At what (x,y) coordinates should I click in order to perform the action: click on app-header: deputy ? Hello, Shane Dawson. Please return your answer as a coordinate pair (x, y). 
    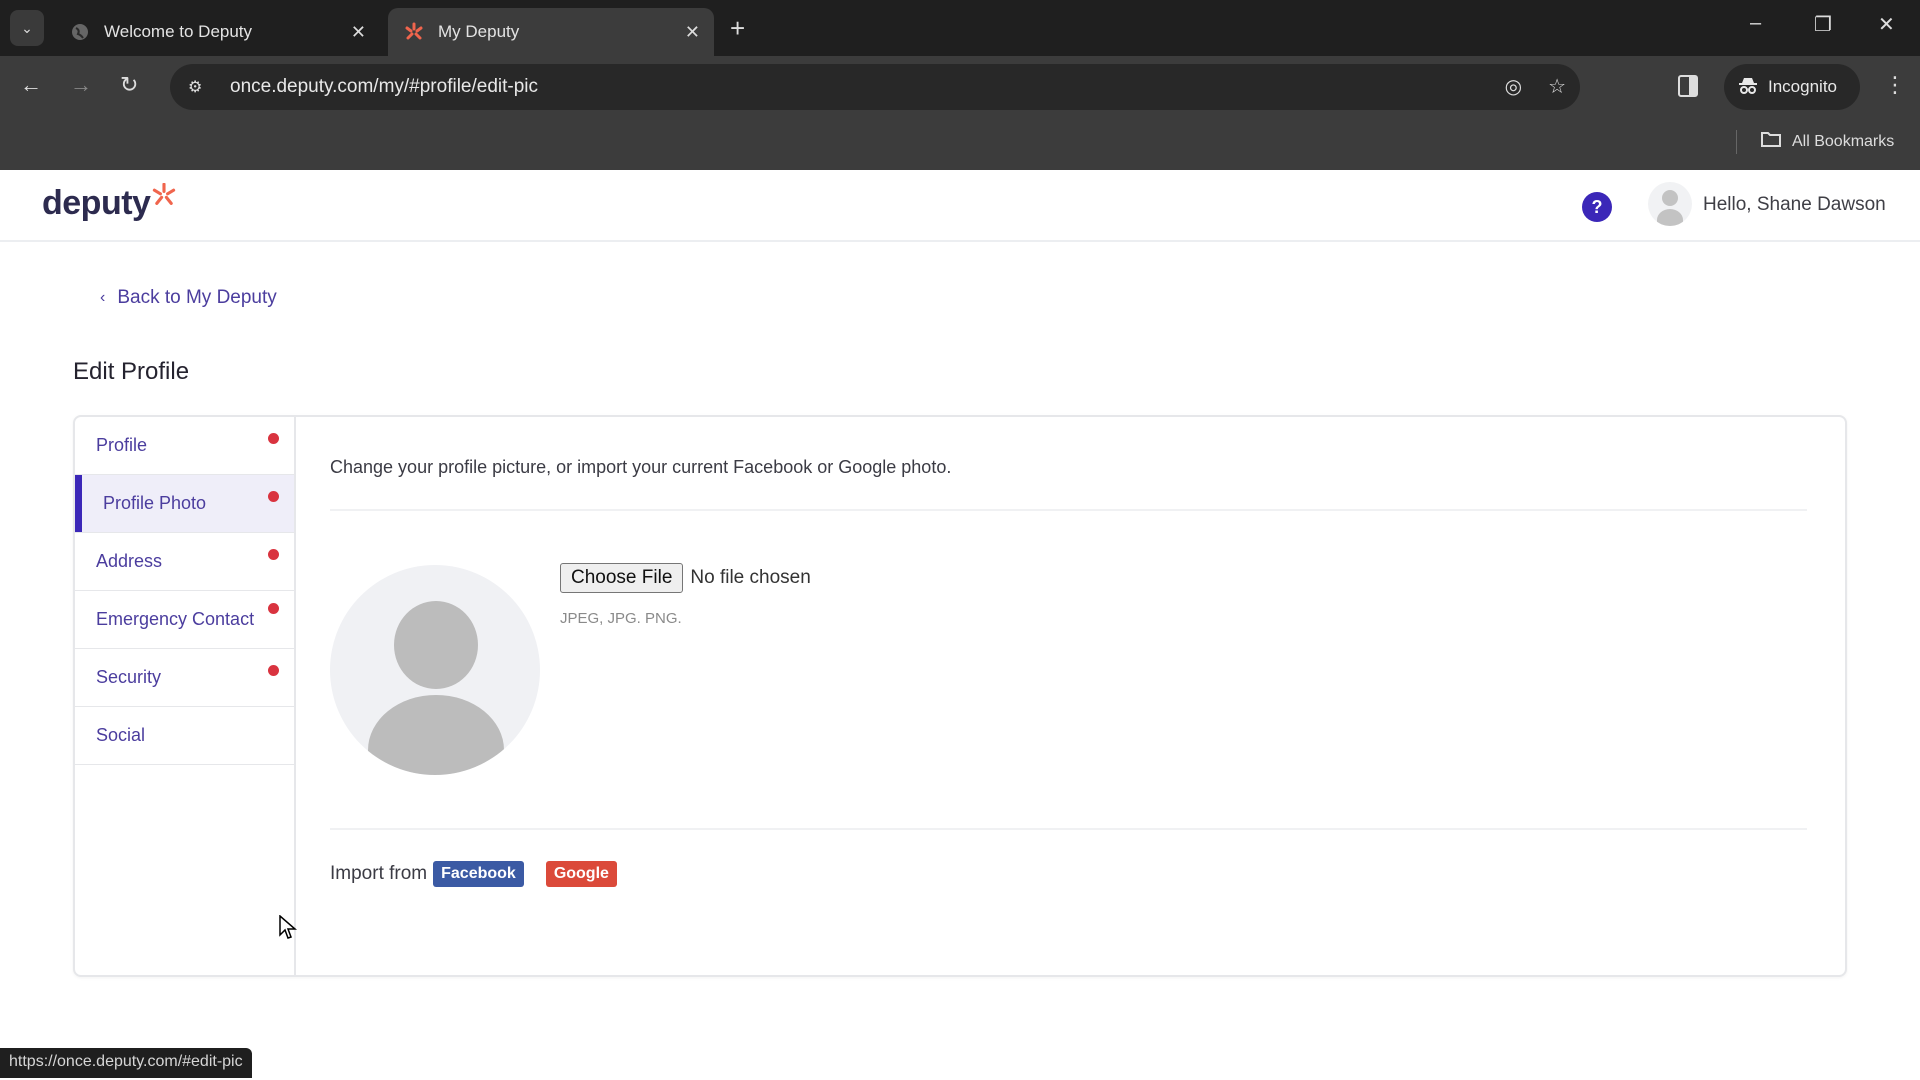
    Looking at the image, I should click on (960, 206).